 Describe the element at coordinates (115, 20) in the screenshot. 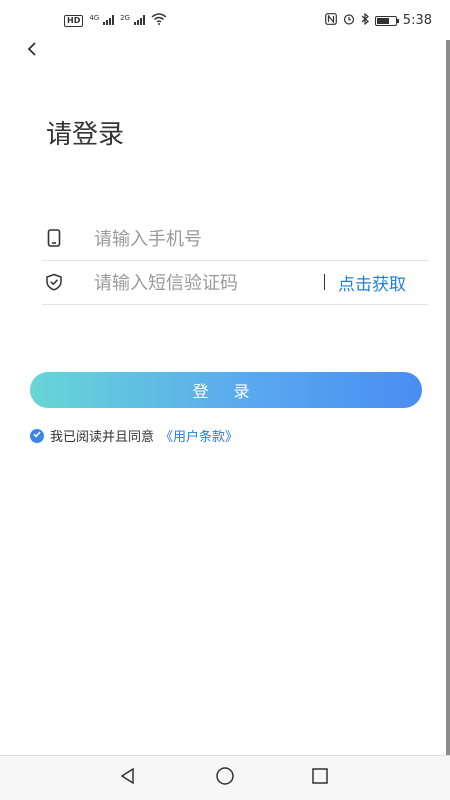

I see `status-bar-left: HD 4G 2G` at that location.